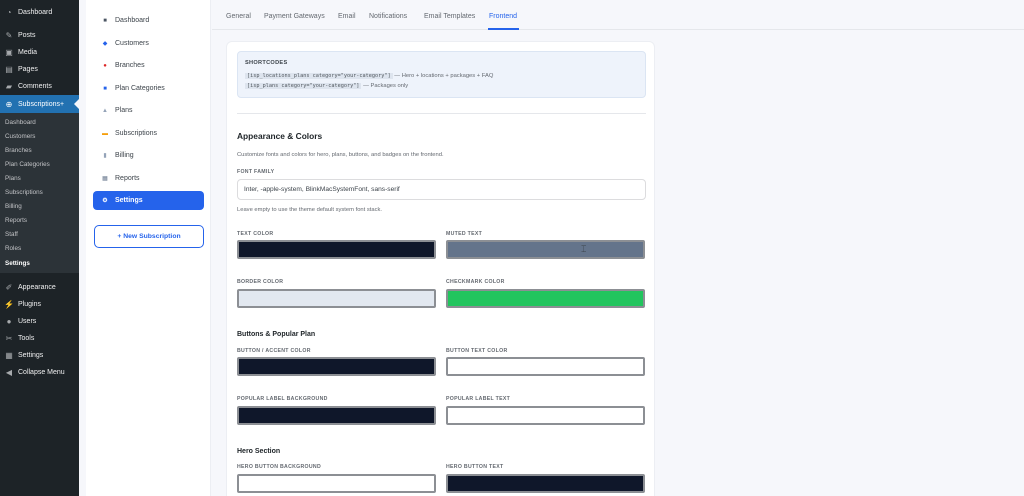 This screenshot has height=496, width=1024. Describe the element at coordinates (132, 20) in the screenshot. I see `nav-item-label: Dashboard` at that location.